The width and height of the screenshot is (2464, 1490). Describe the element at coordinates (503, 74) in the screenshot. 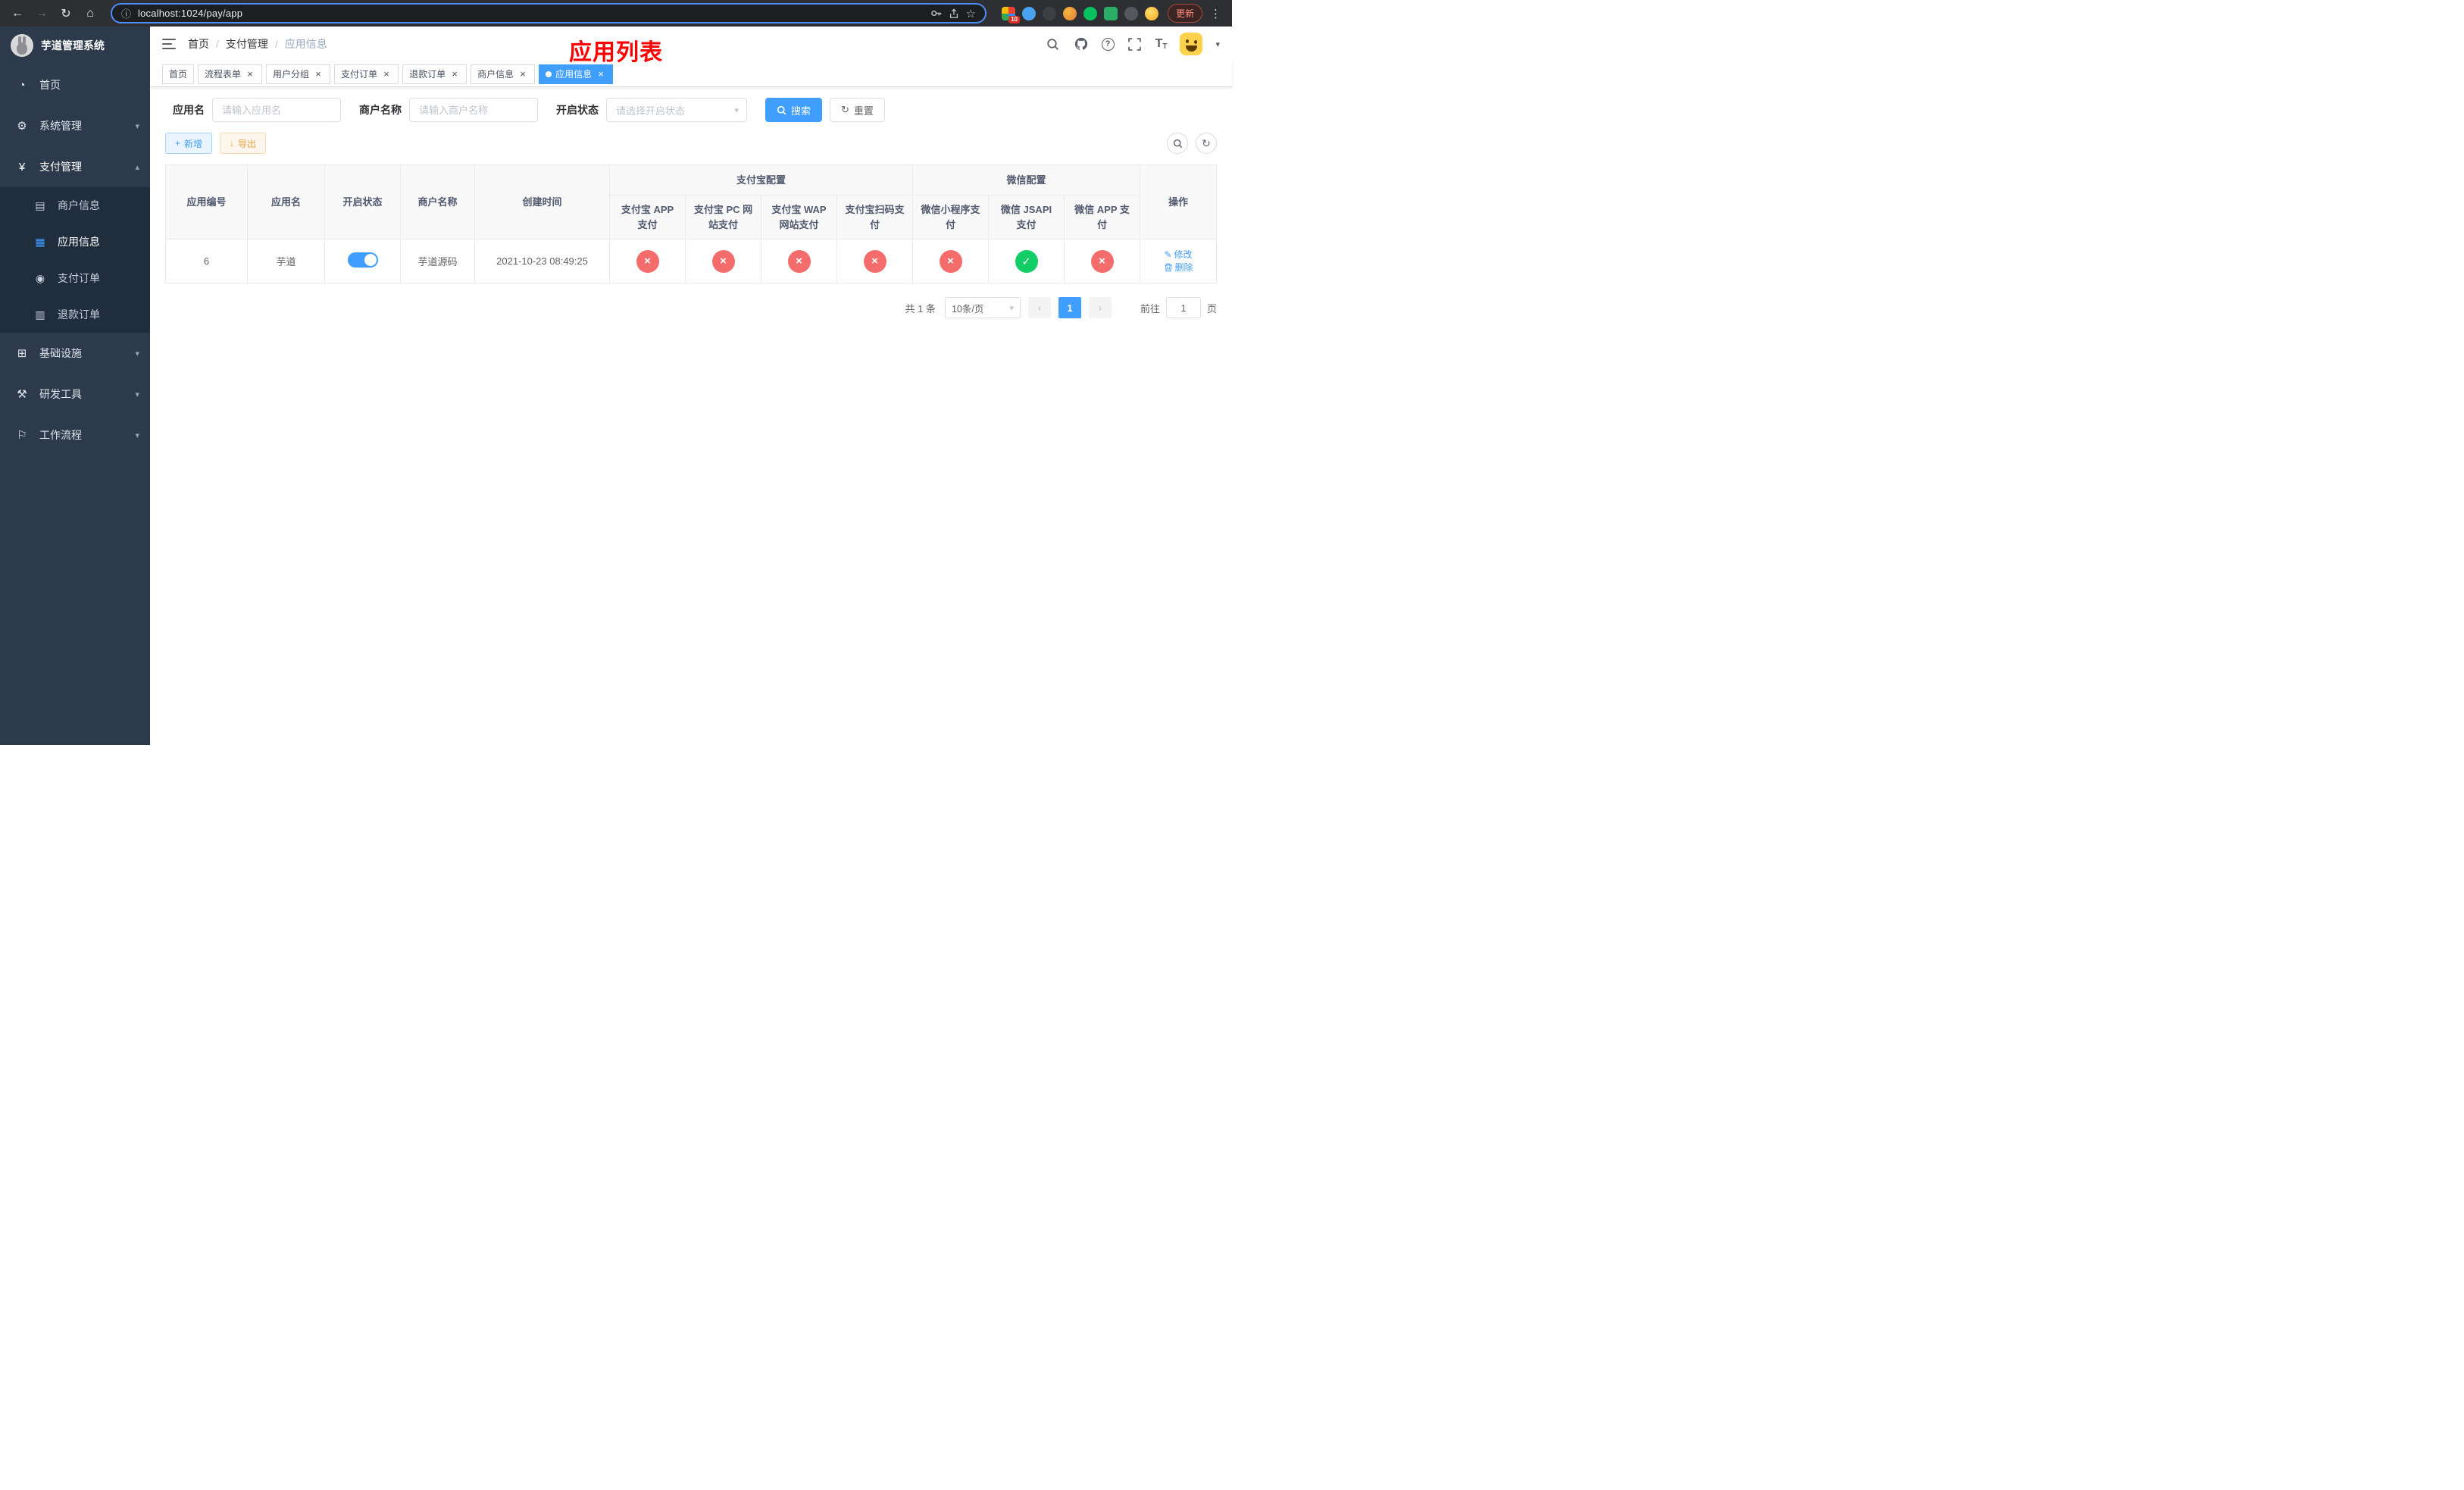

I see `tag-merchant-info: 商户信息 ×` at that location.